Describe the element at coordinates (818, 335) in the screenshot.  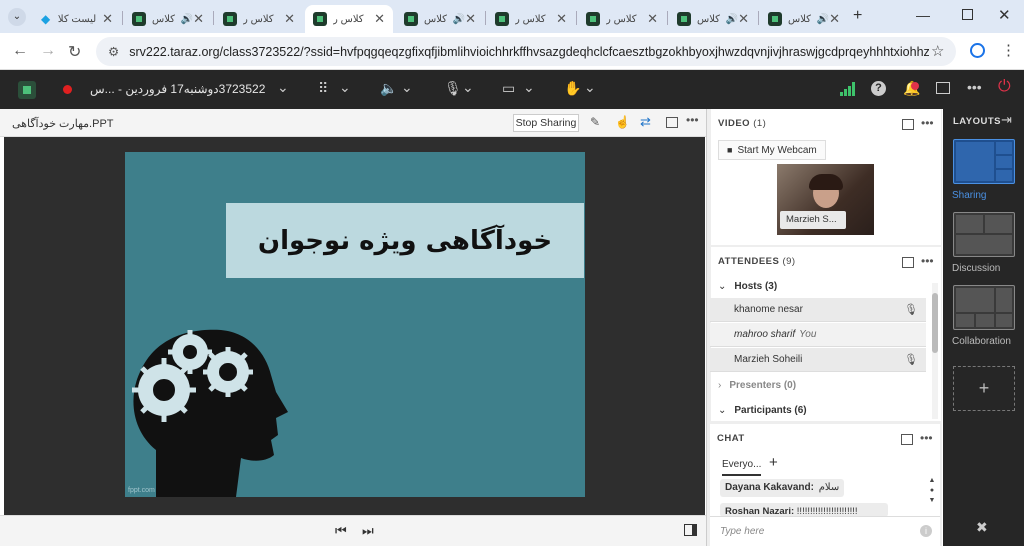
I see `attendee-row: mahroo sharif You` at that location.